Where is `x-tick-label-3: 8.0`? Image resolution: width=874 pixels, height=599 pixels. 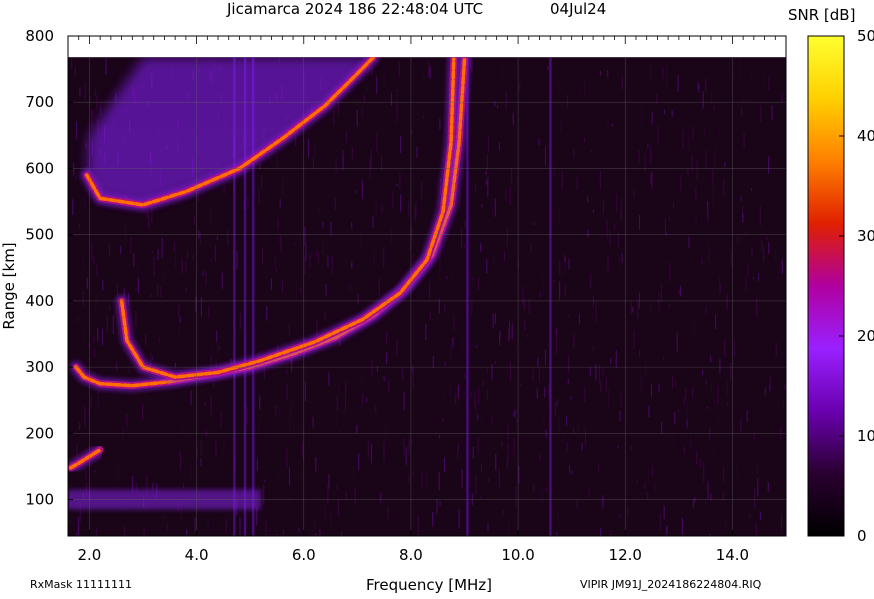 x-tick-label-3: 8.0 is located at coordinates (411, 555).